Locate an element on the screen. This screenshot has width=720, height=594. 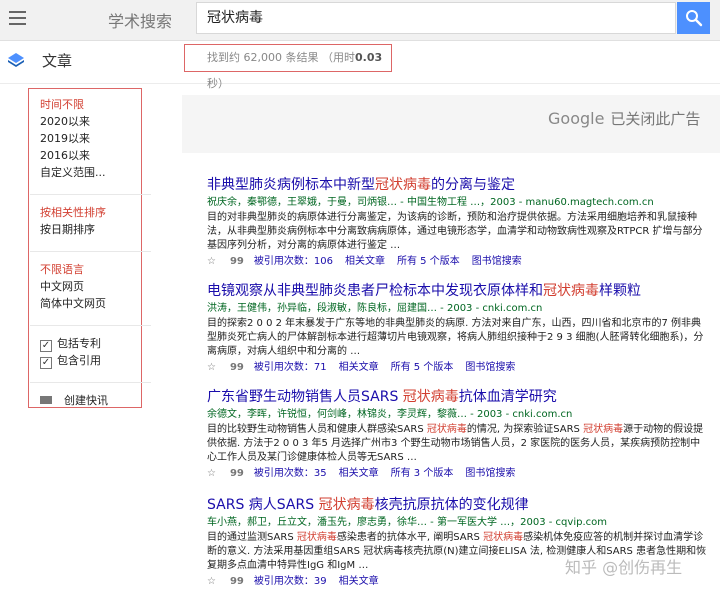
filter-any-time: 时间不限 is located at coordinates (90, 104).